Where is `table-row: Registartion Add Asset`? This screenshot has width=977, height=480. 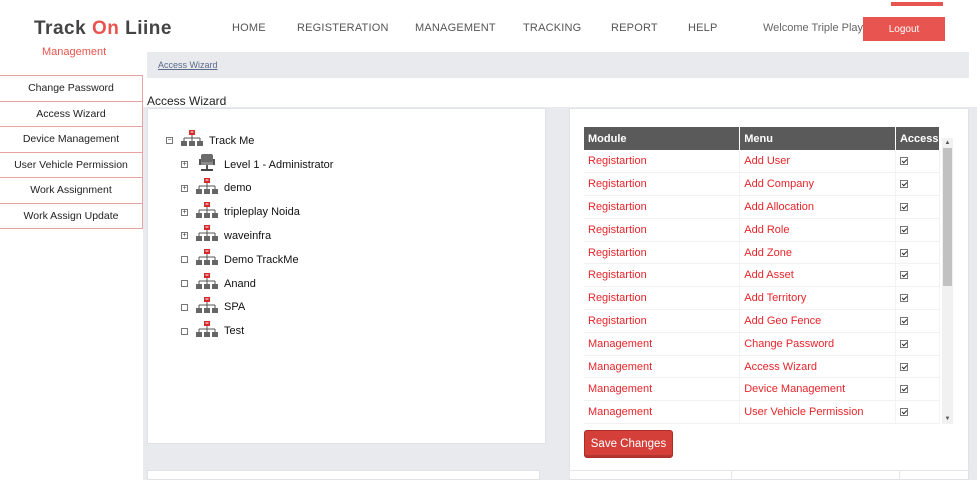
table-row: Registartion Add Asset is located at coordinates (762, 275).